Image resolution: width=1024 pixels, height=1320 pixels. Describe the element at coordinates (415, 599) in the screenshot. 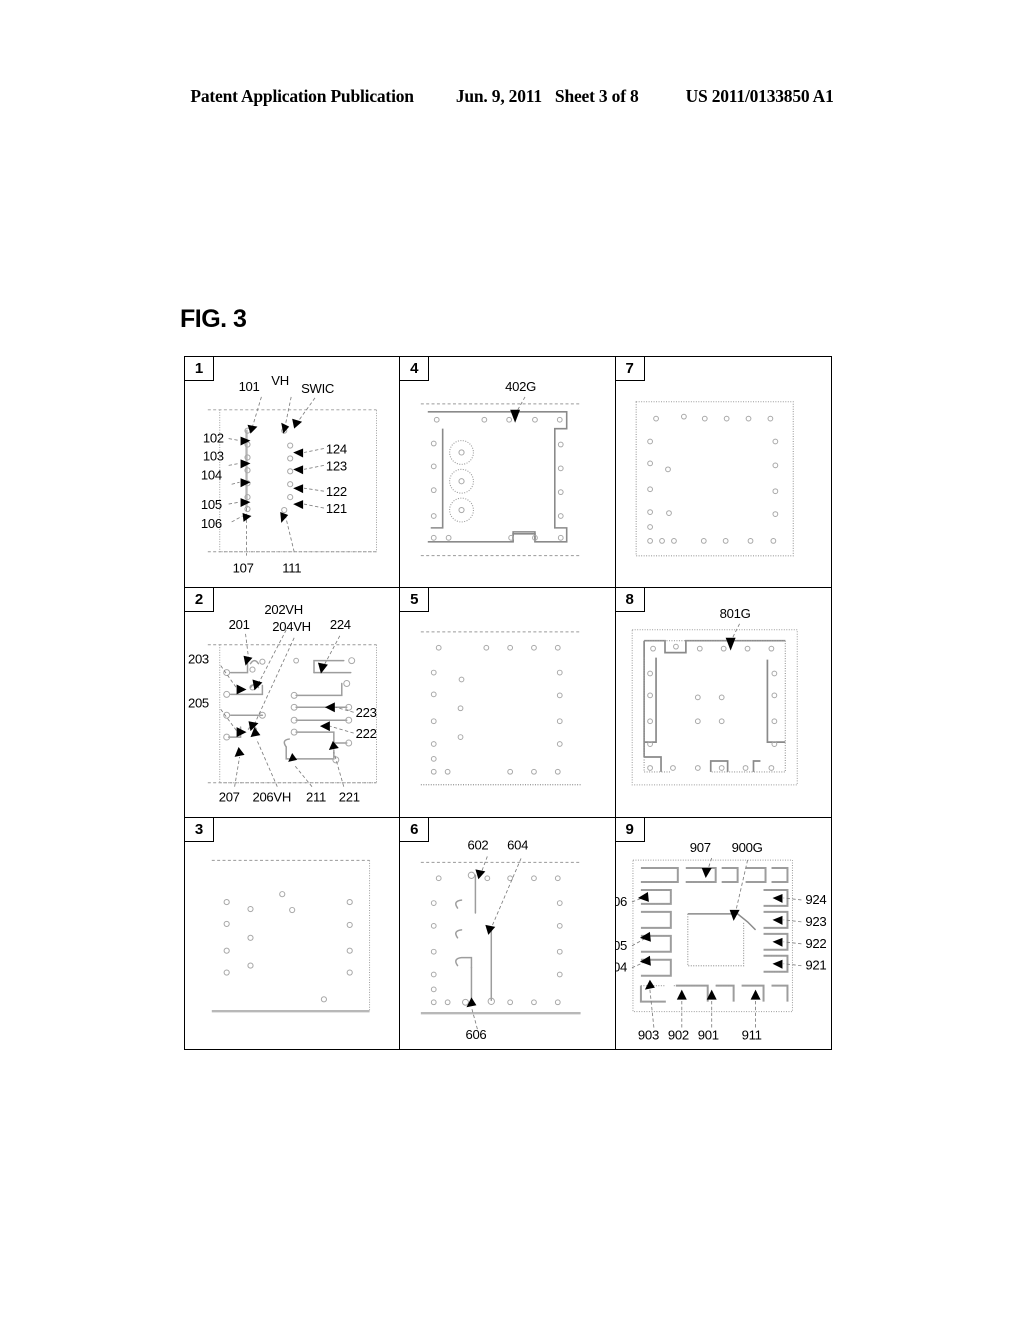

I see `panel-5-number: 5` at that location.